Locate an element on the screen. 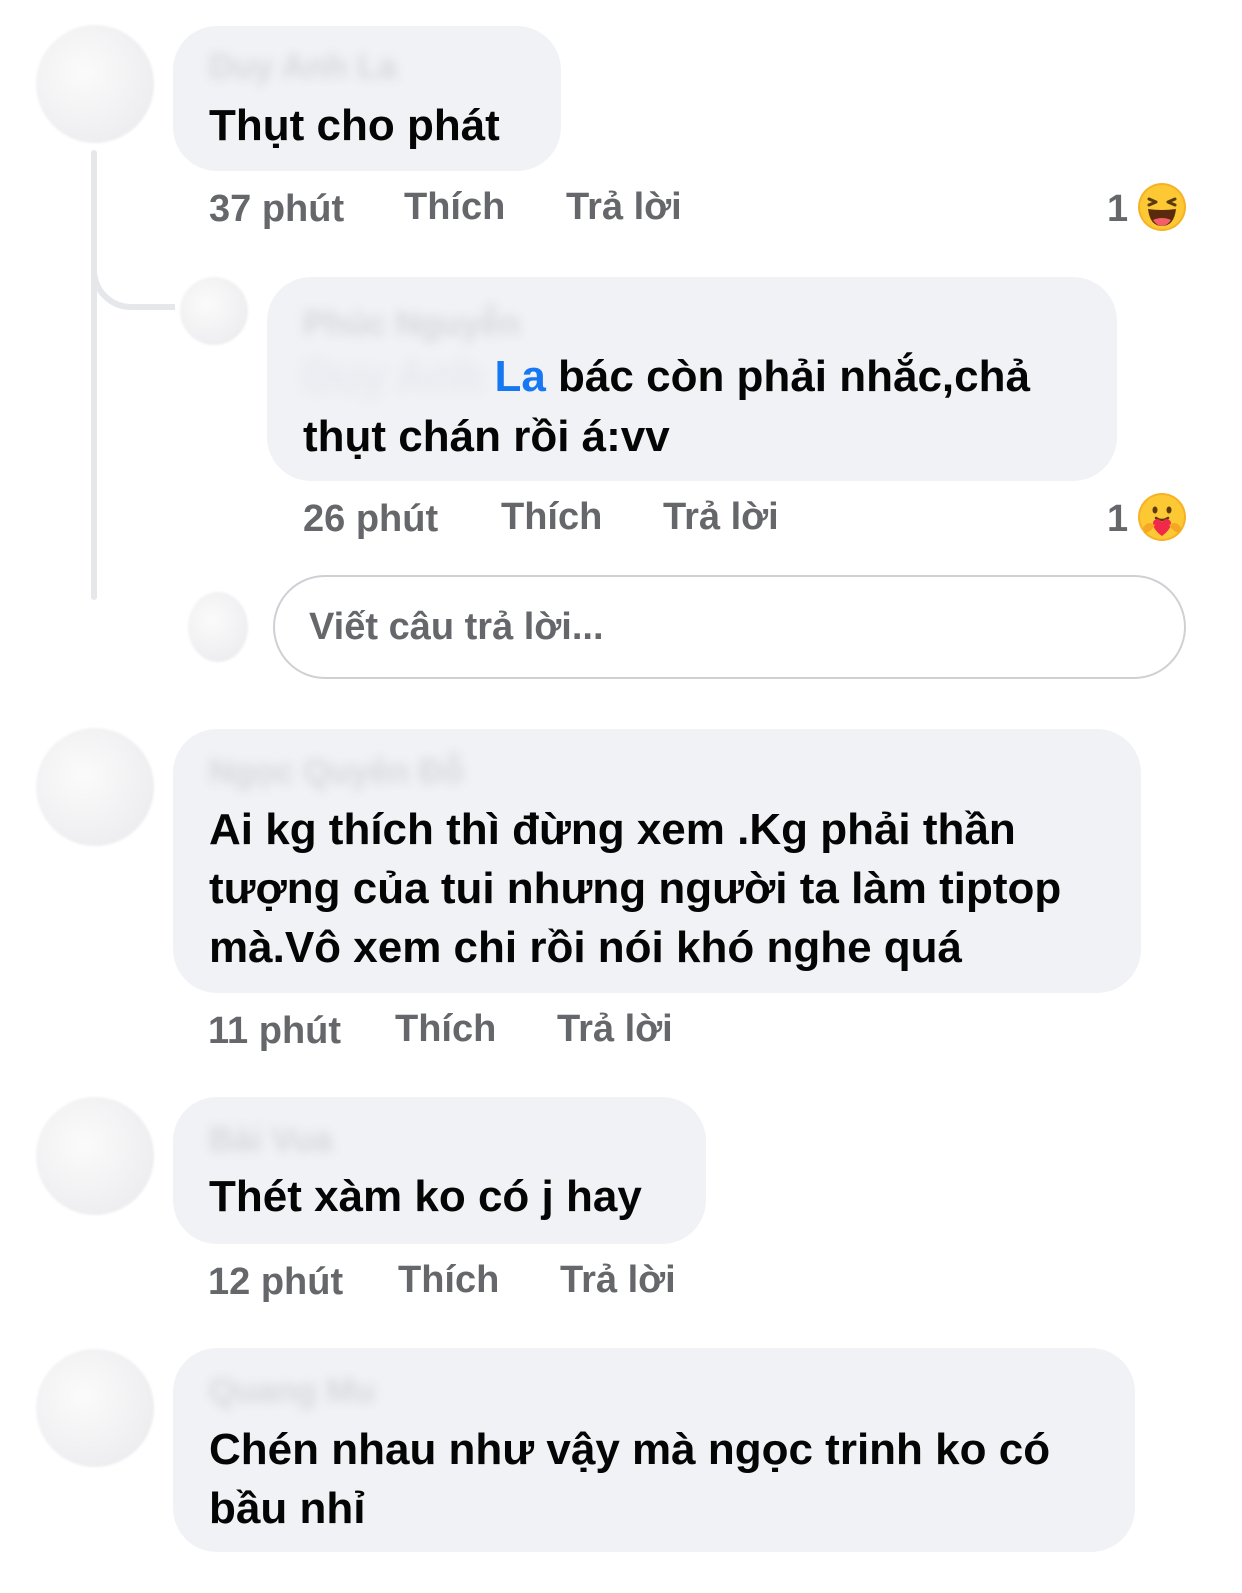 This screenshot has width=1242, height=1593. comment-text: Thét xàm ko có j hay is located at coordinates (425, 1196).